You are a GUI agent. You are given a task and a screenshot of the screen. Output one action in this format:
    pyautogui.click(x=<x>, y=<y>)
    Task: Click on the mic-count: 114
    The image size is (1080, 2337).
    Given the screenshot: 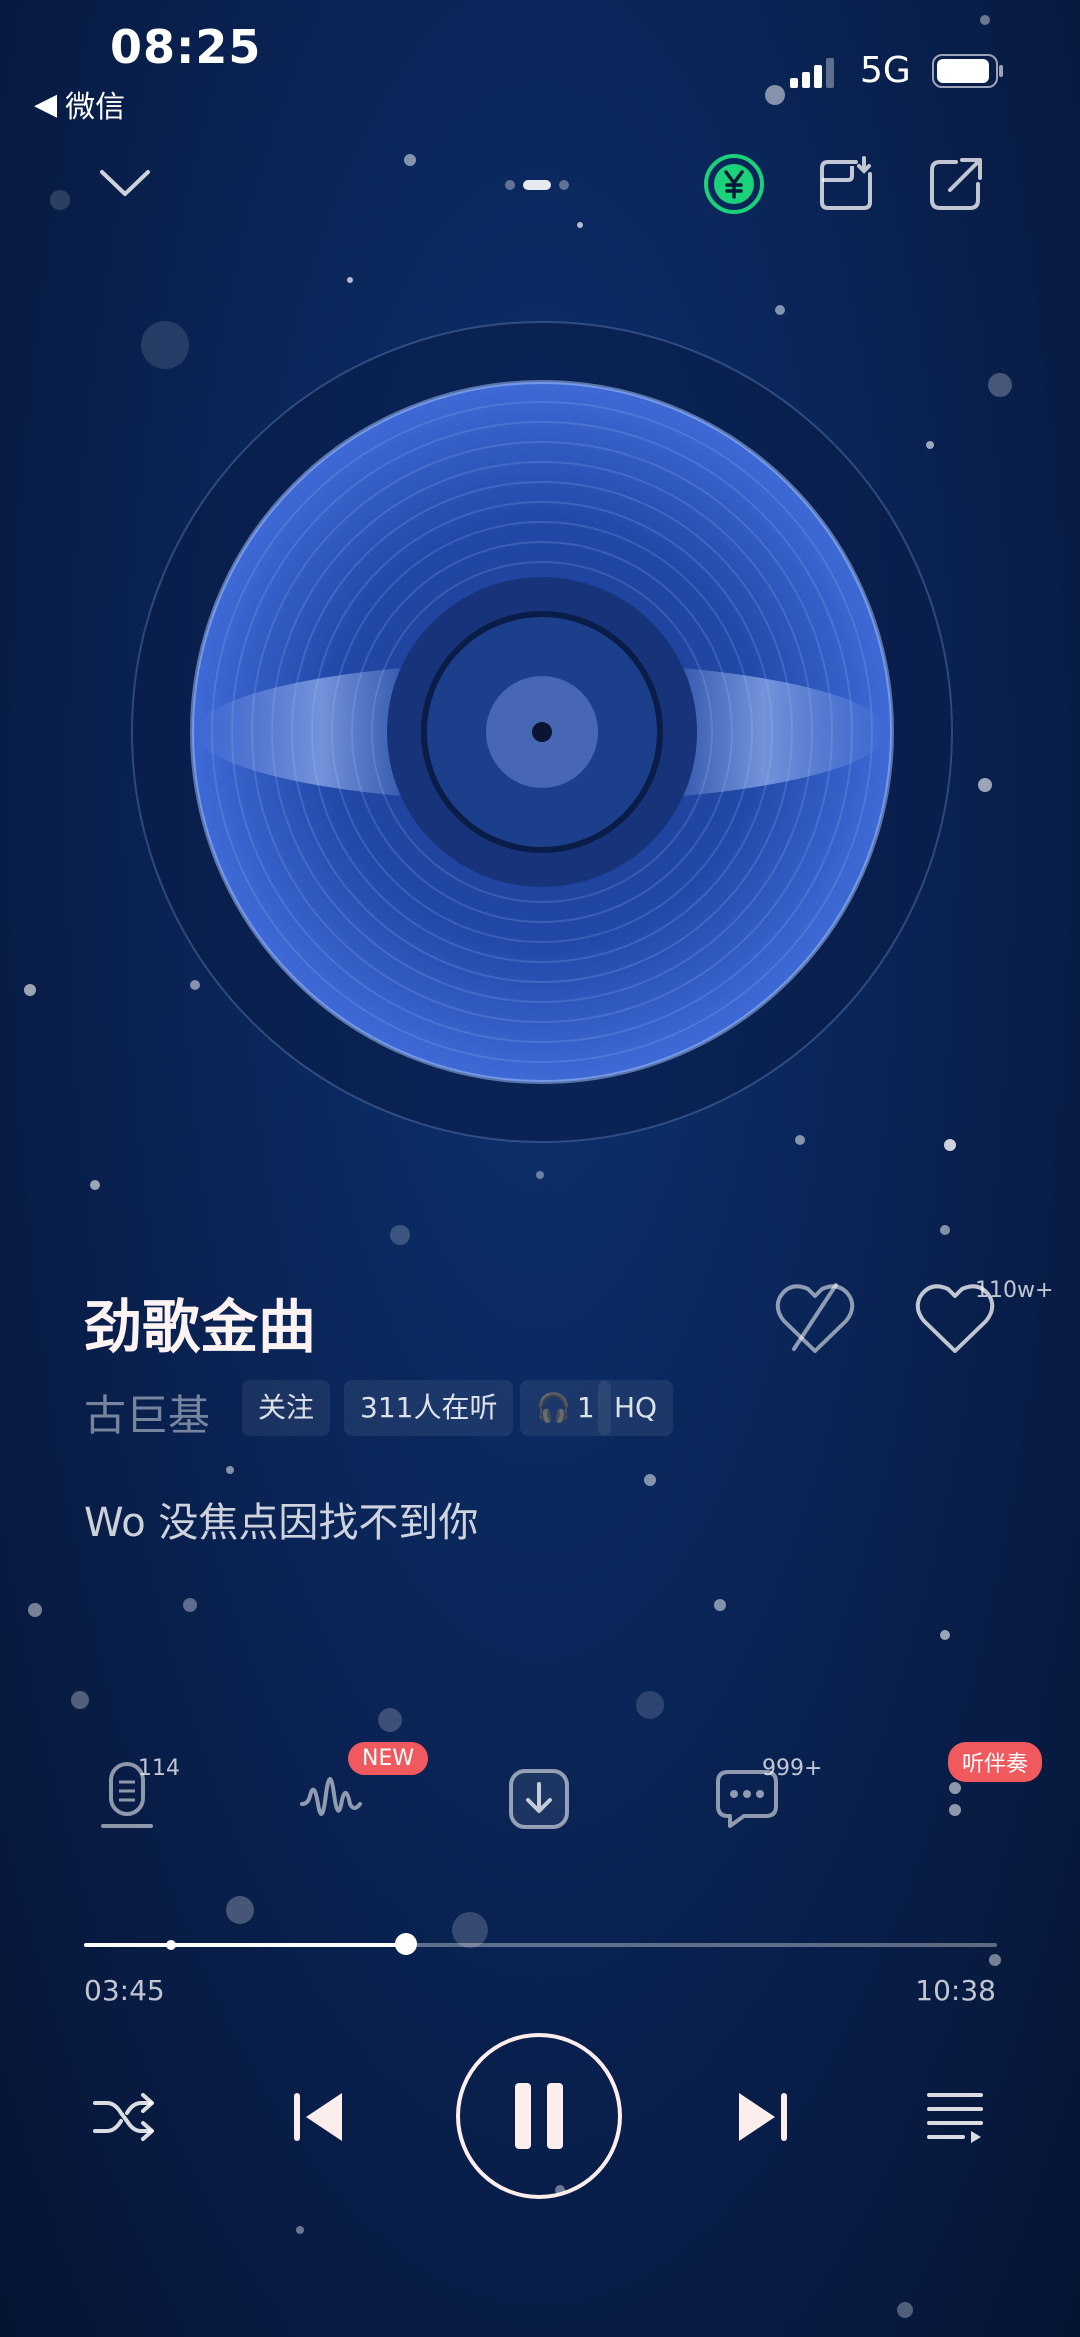 What is the action you would take?
    pyautogui.click(x=159, y=1768)
    